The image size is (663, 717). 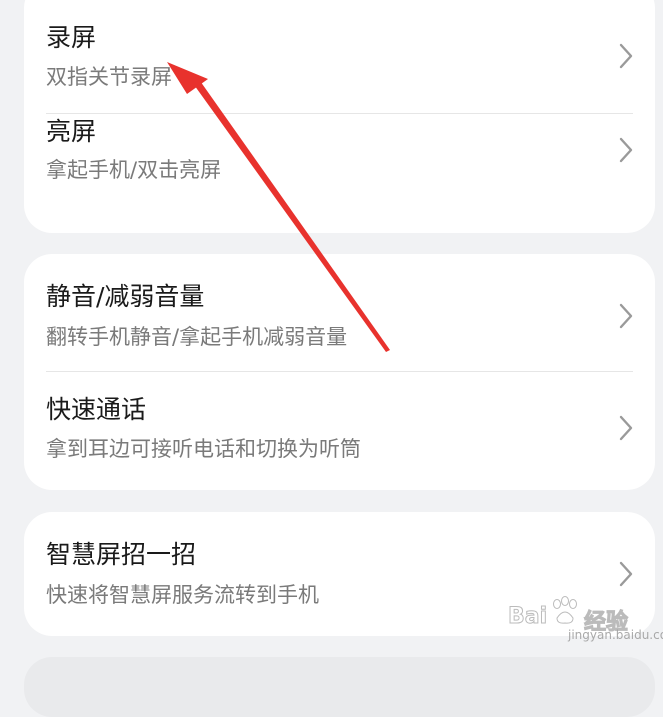 What do you see at coordinates (203, 449) in the screenshot?
I see `setting-subtitle: 拿到耳边可接听电话和切换为听筒` at bounding box center [203, 449].